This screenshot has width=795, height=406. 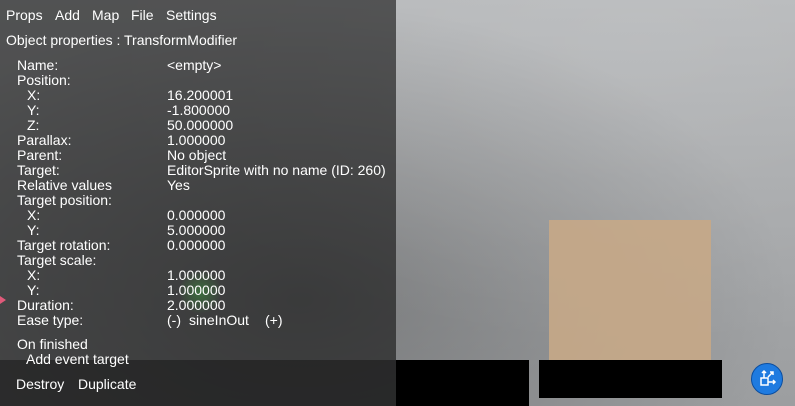 I want to click on target-value: EditorSprite with no name (ID: 260), so click(x=276, y=170).